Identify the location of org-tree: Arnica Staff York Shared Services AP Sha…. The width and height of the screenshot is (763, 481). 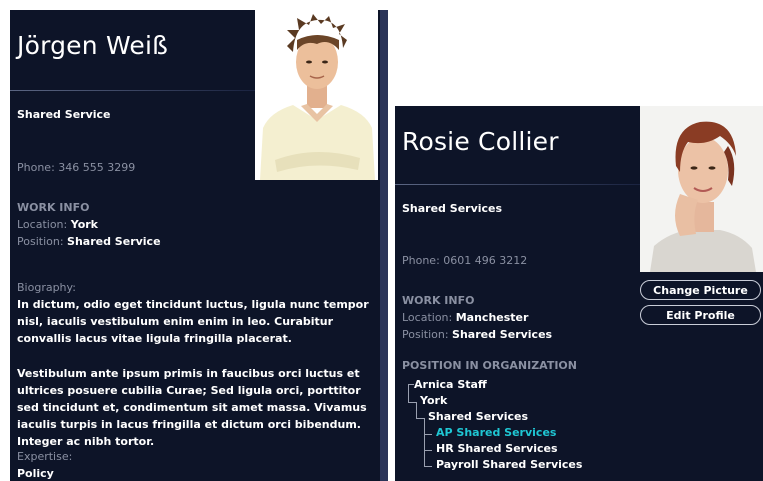
(552, 428).